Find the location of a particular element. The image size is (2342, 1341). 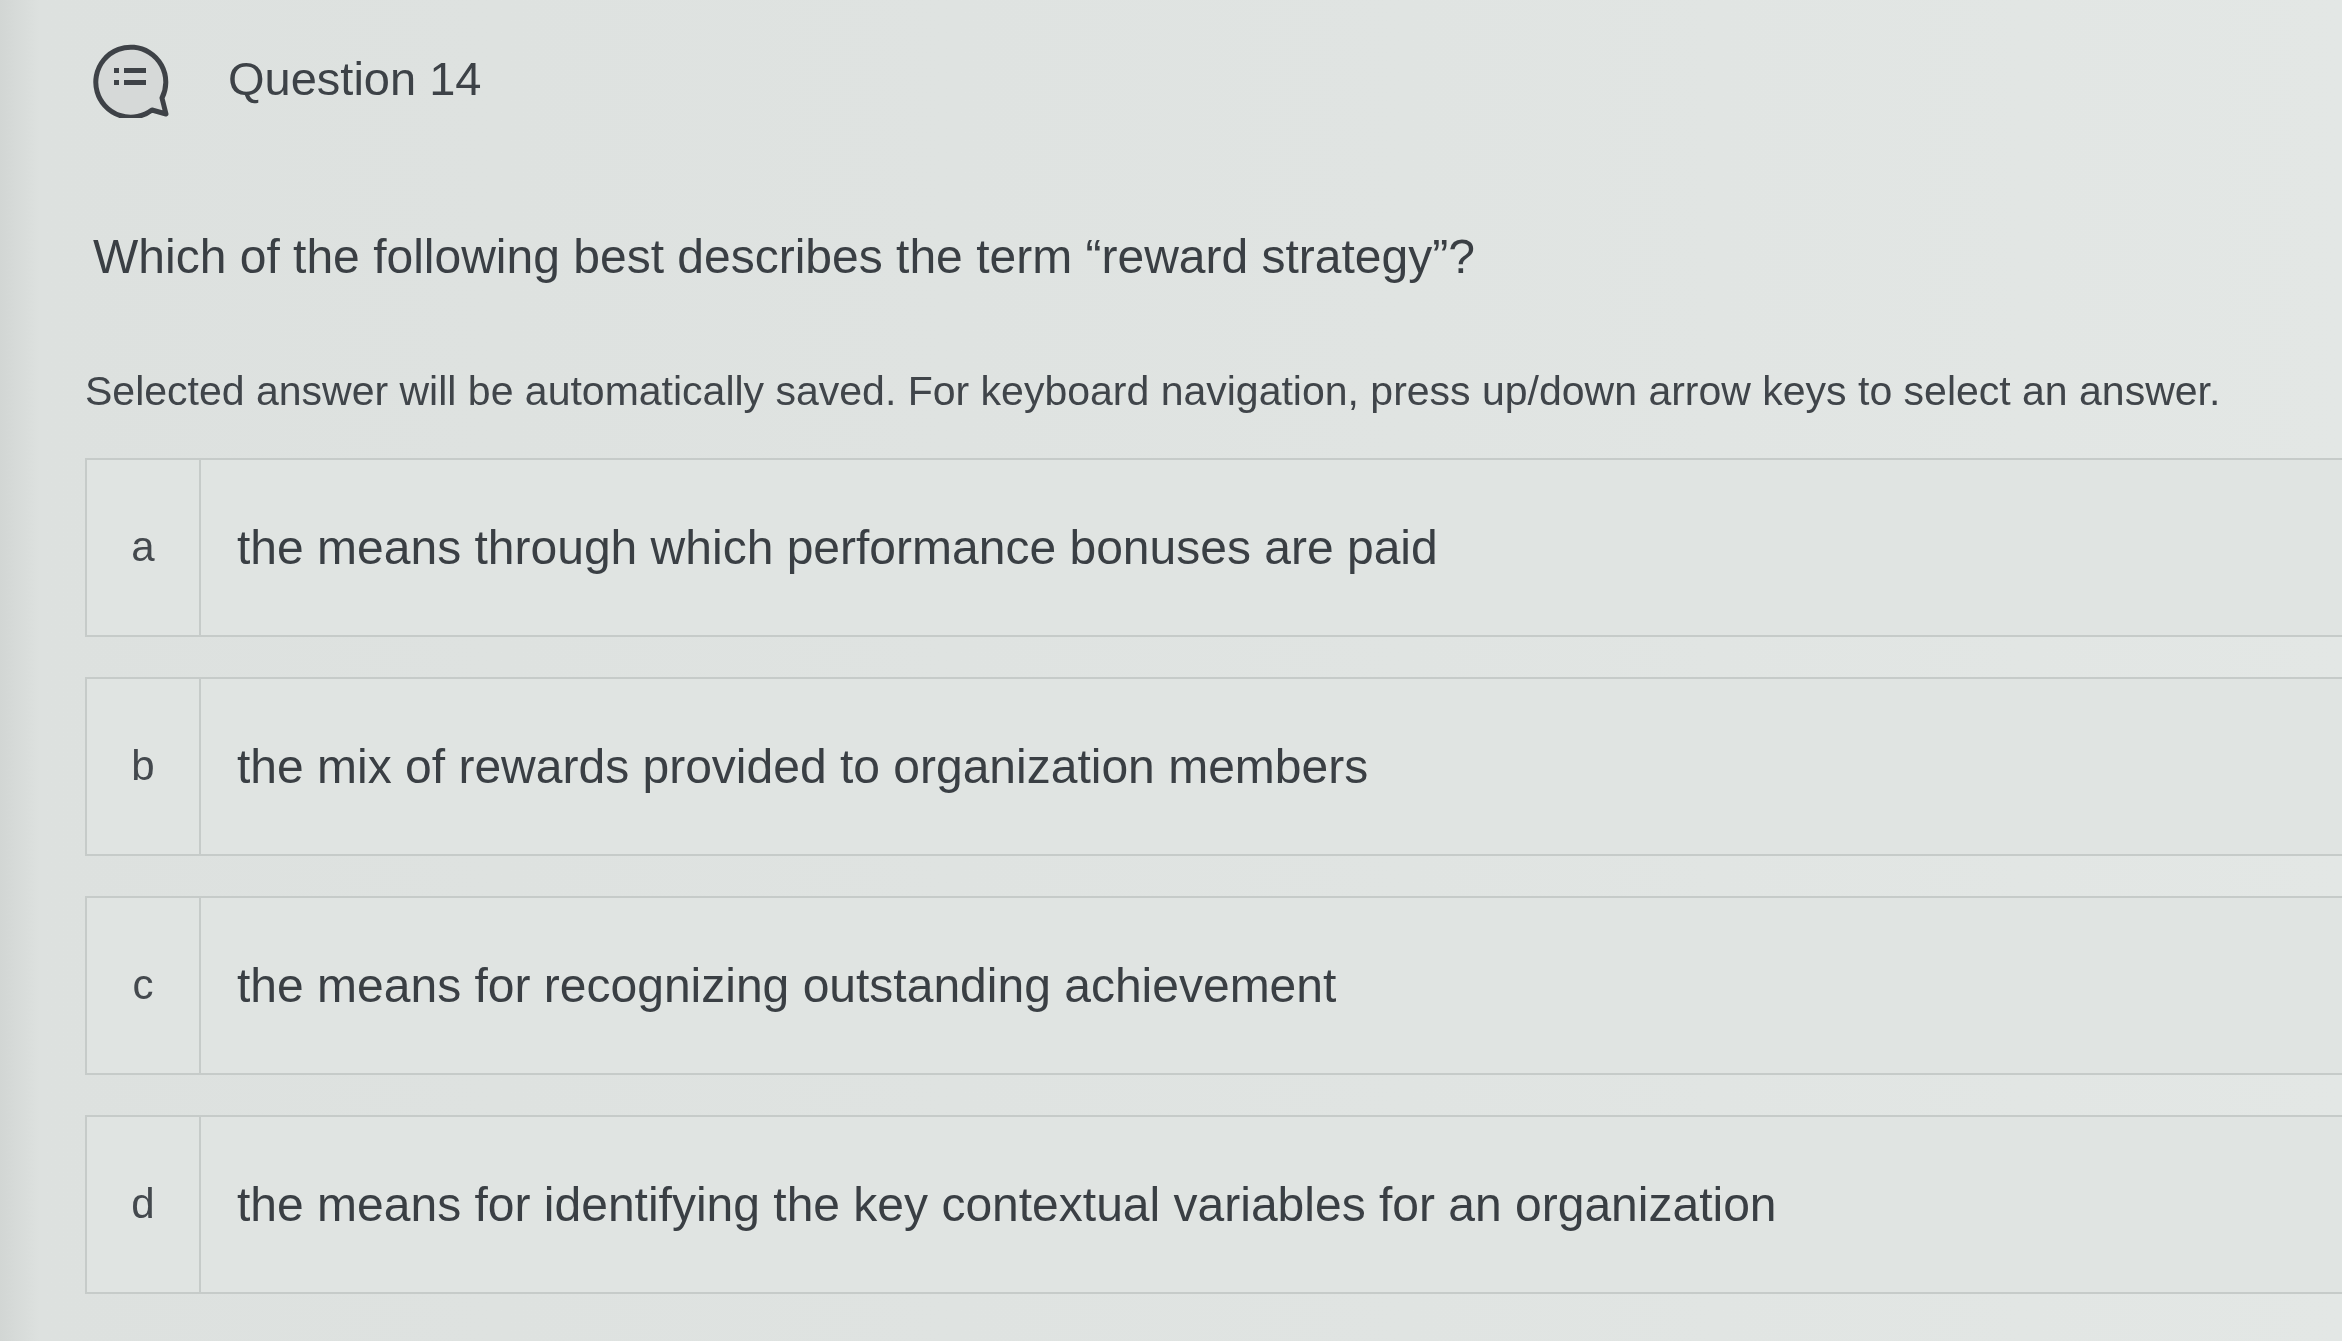

instructions-text: Selected answer will be automatically saved. For keyboard navigation, press up/down arrow keys to select an answer. is located at coordinates (1153, 391).